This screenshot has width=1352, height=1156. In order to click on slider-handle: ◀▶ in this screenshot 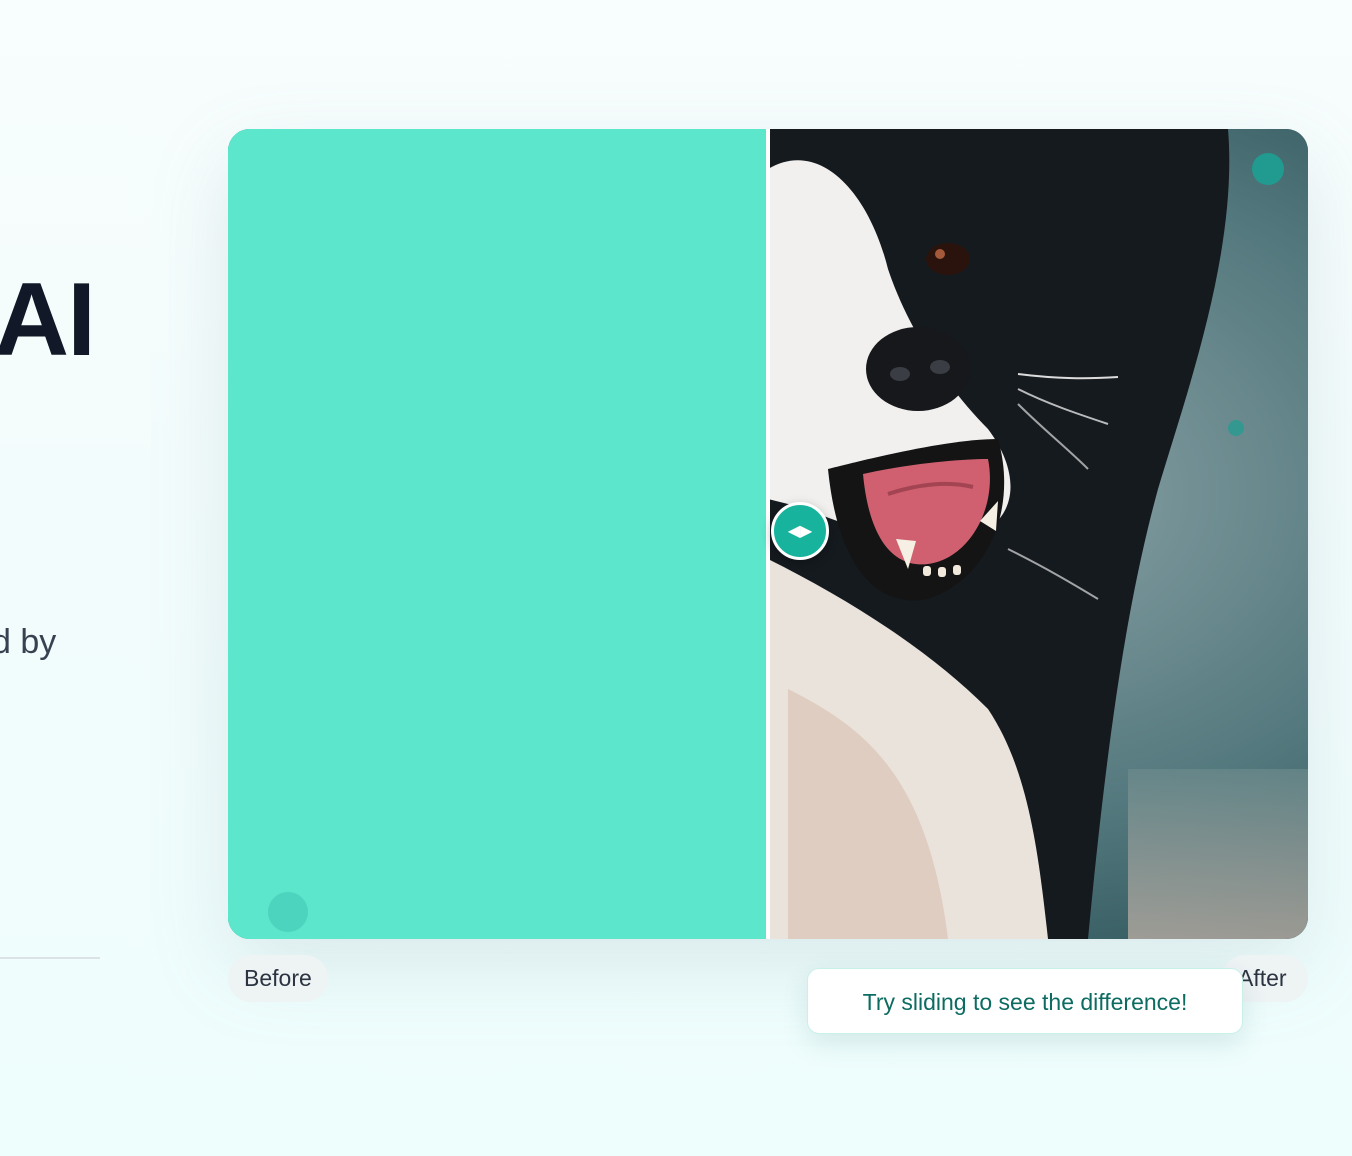, I will do `click(800, 531)`.